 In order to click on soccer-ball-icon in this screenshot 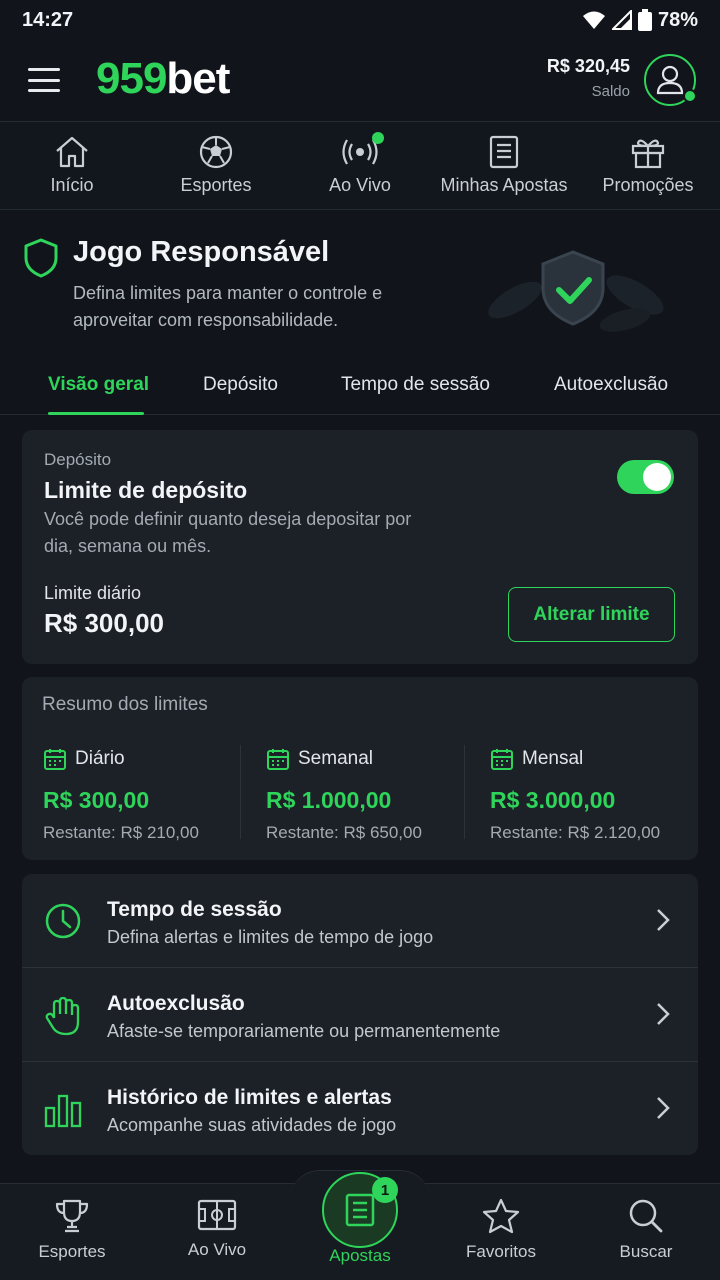, I will do `click(216, 152)`.